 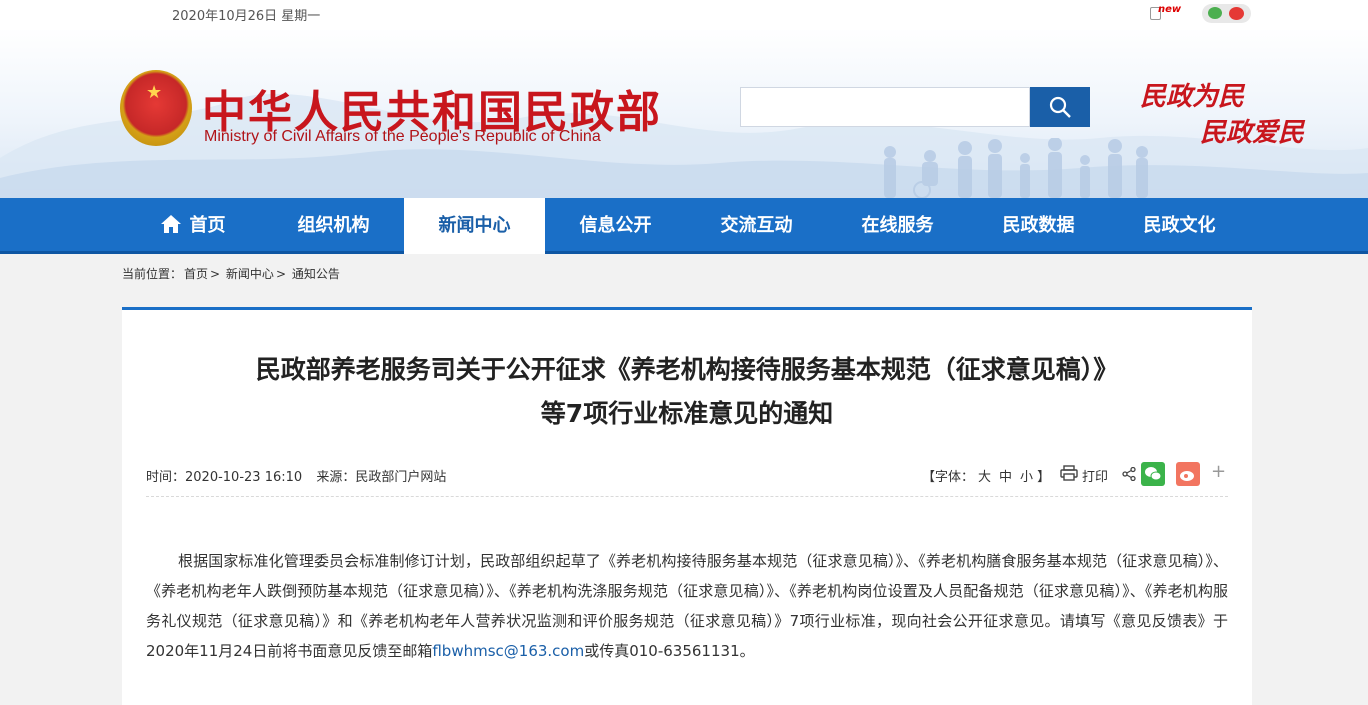 I want to click on nav-item-label: 民政文化, so click(x=1179, y=225).